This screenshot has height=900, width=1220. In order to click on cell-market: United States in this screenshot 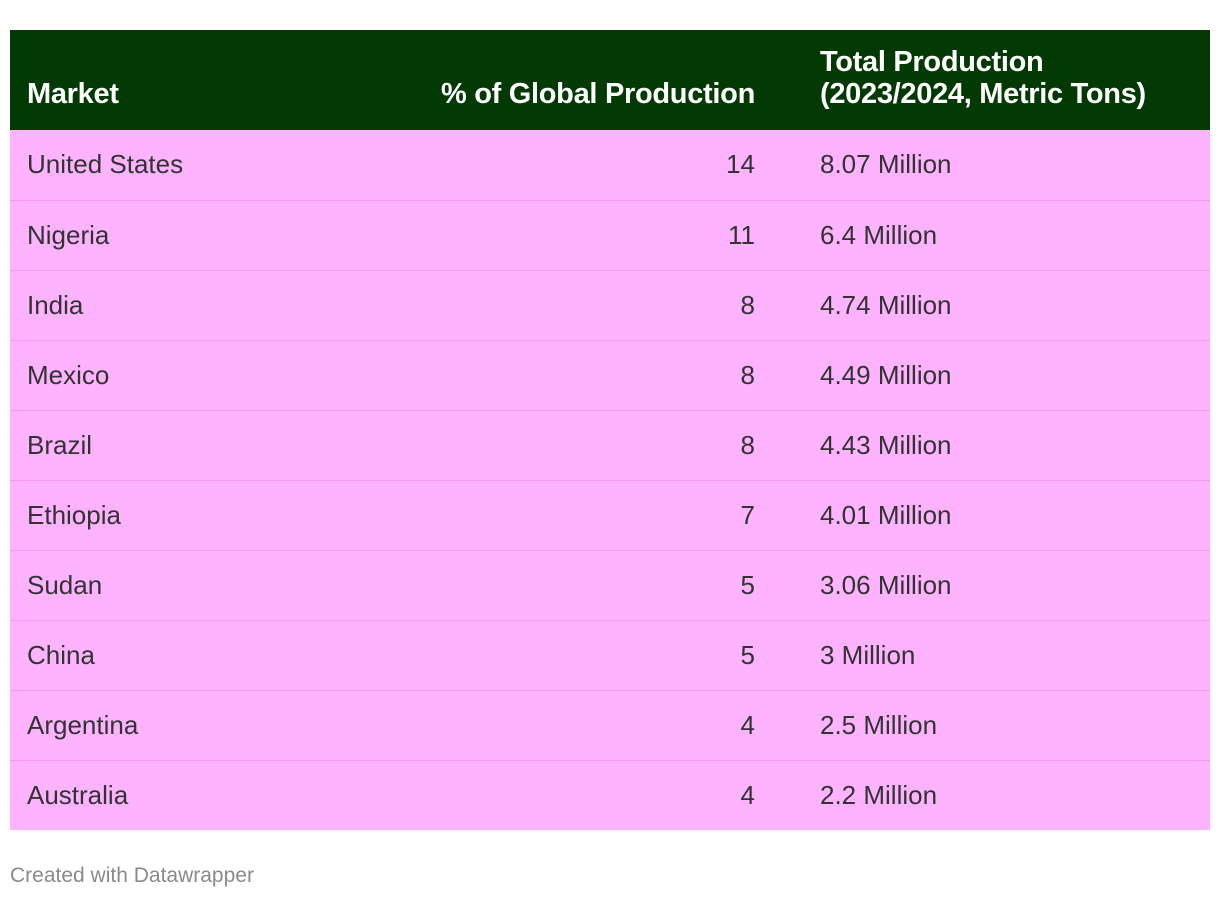, I will do `click(105, 164)`.